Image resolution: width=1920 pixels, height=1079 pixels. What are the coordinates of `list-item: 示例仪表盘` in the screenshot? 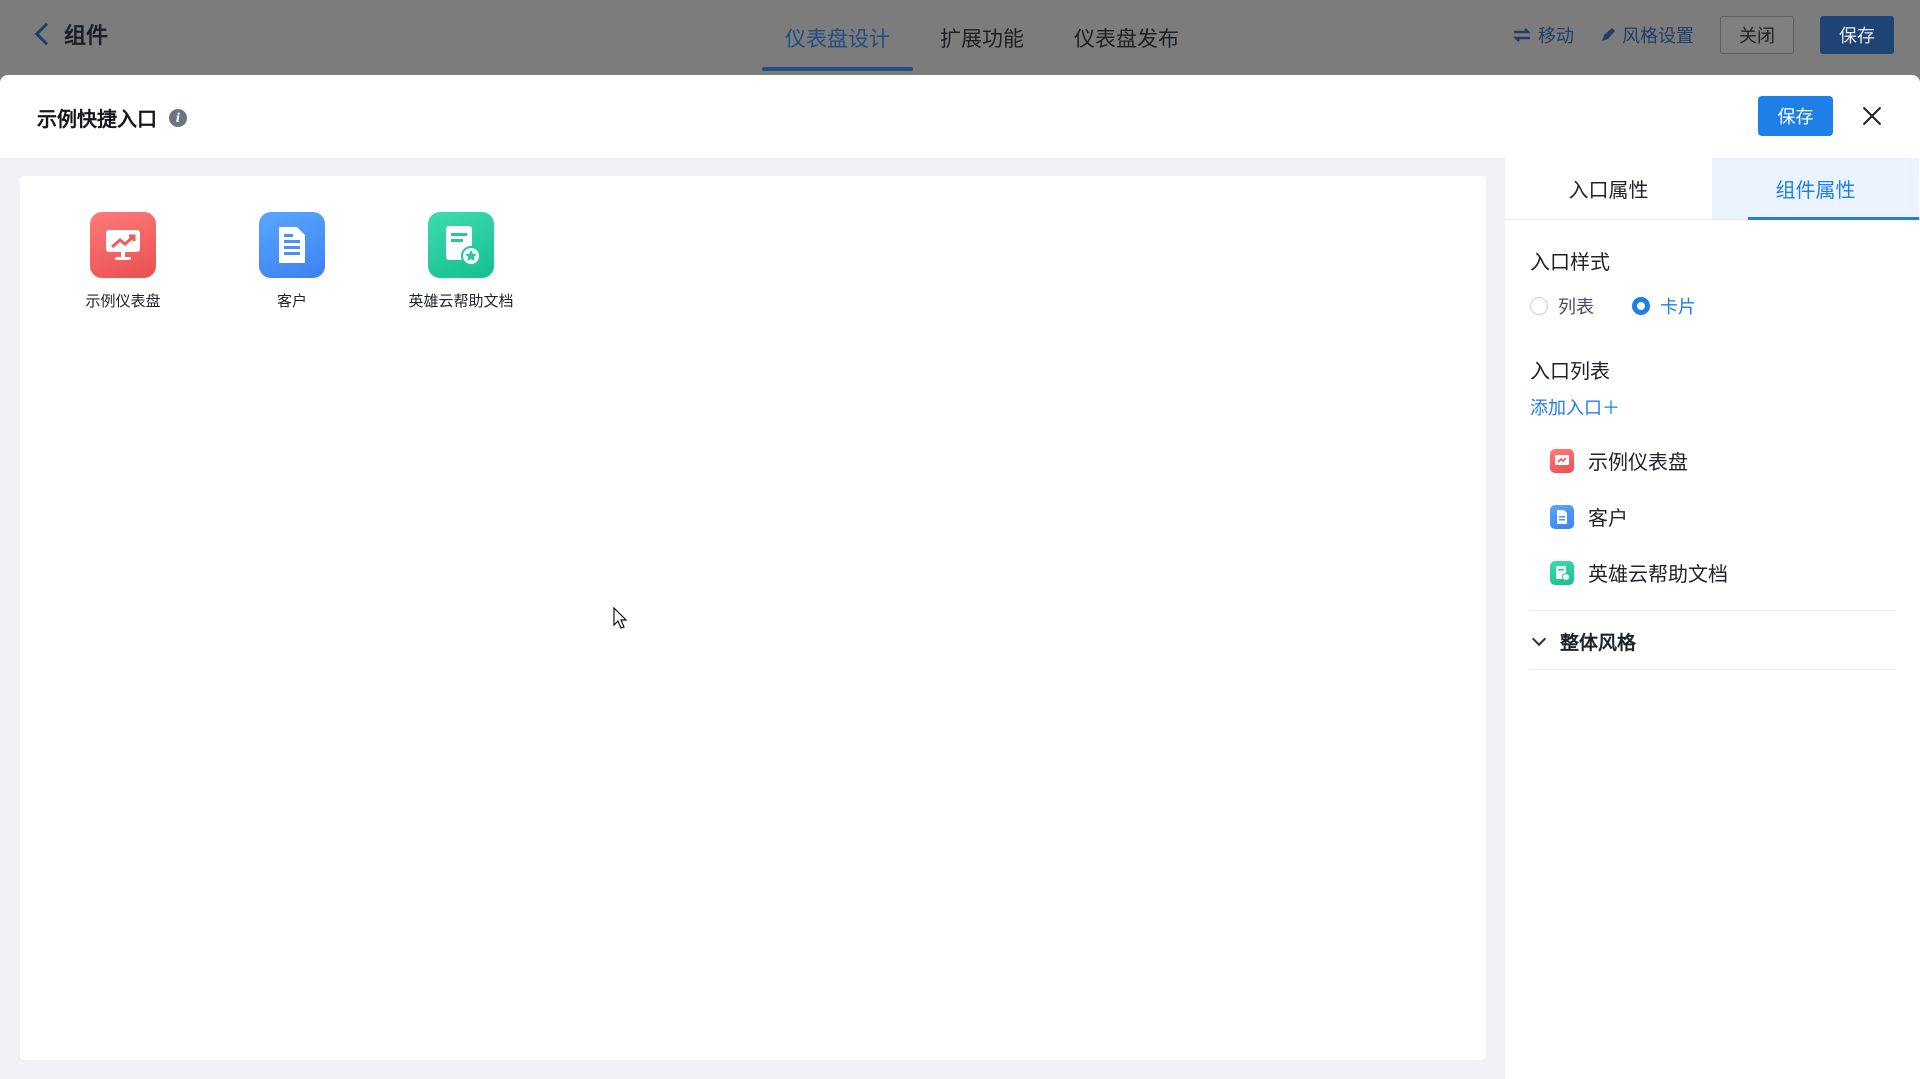 It's located at (1639, 460).